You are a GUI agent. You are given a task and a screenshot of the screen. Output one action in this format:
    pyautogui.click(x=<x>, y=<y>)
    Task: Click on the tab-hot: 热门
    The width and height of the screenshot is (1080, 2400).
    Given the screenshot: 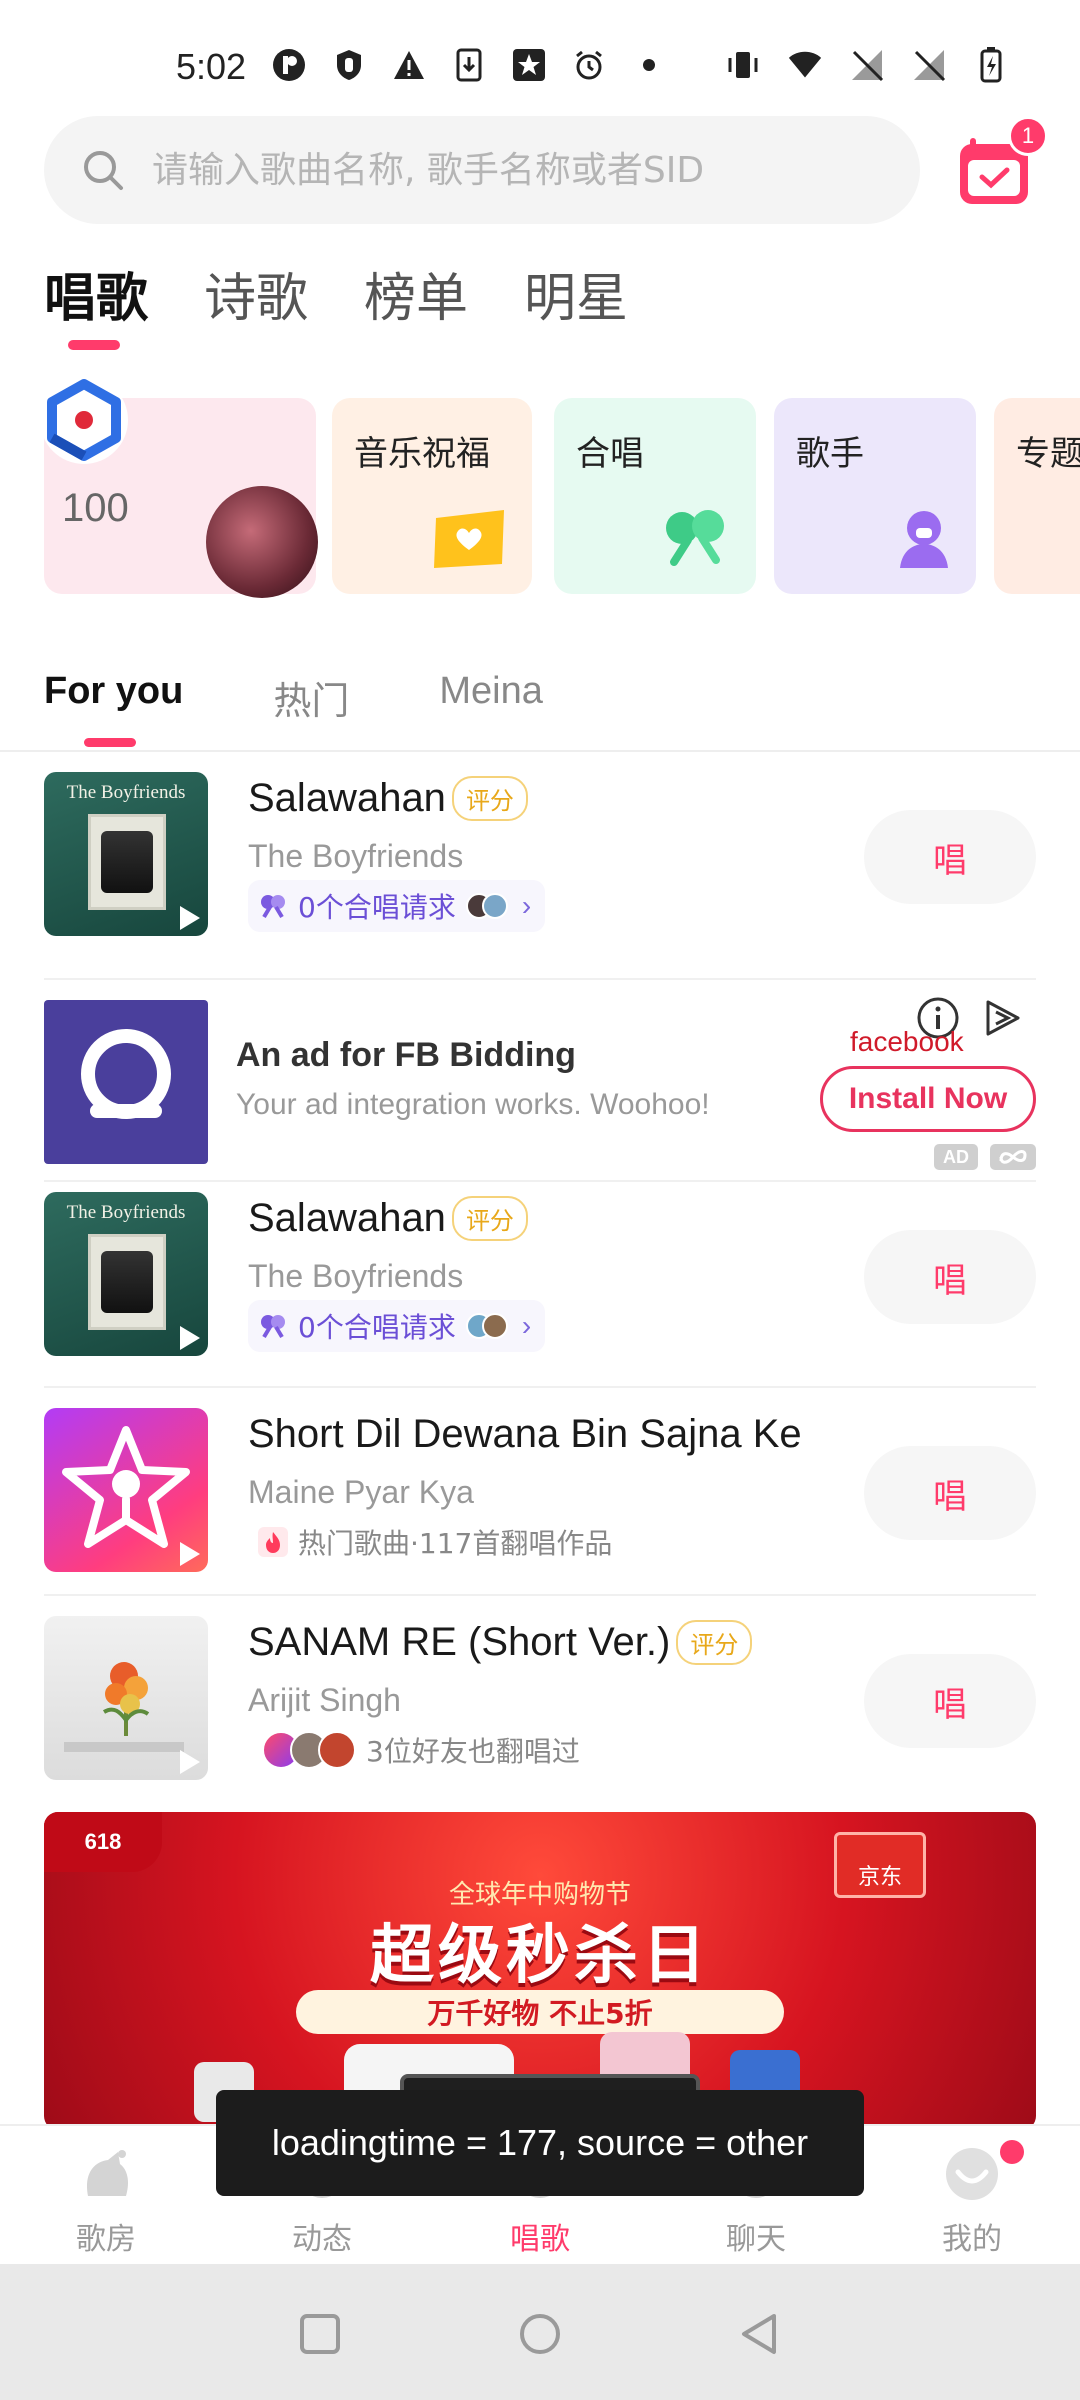 What is the action you would take?
    pyautogui.click(x=311, y=697)
    